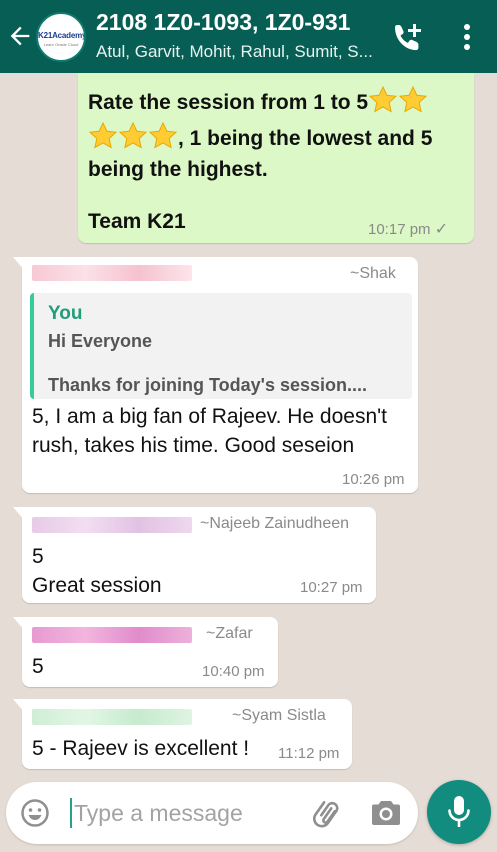 This screenshot has width=497, height=852. Describe the element at coordinates (65, 313) in the screenshot. I see `quote-author: You` at that location.